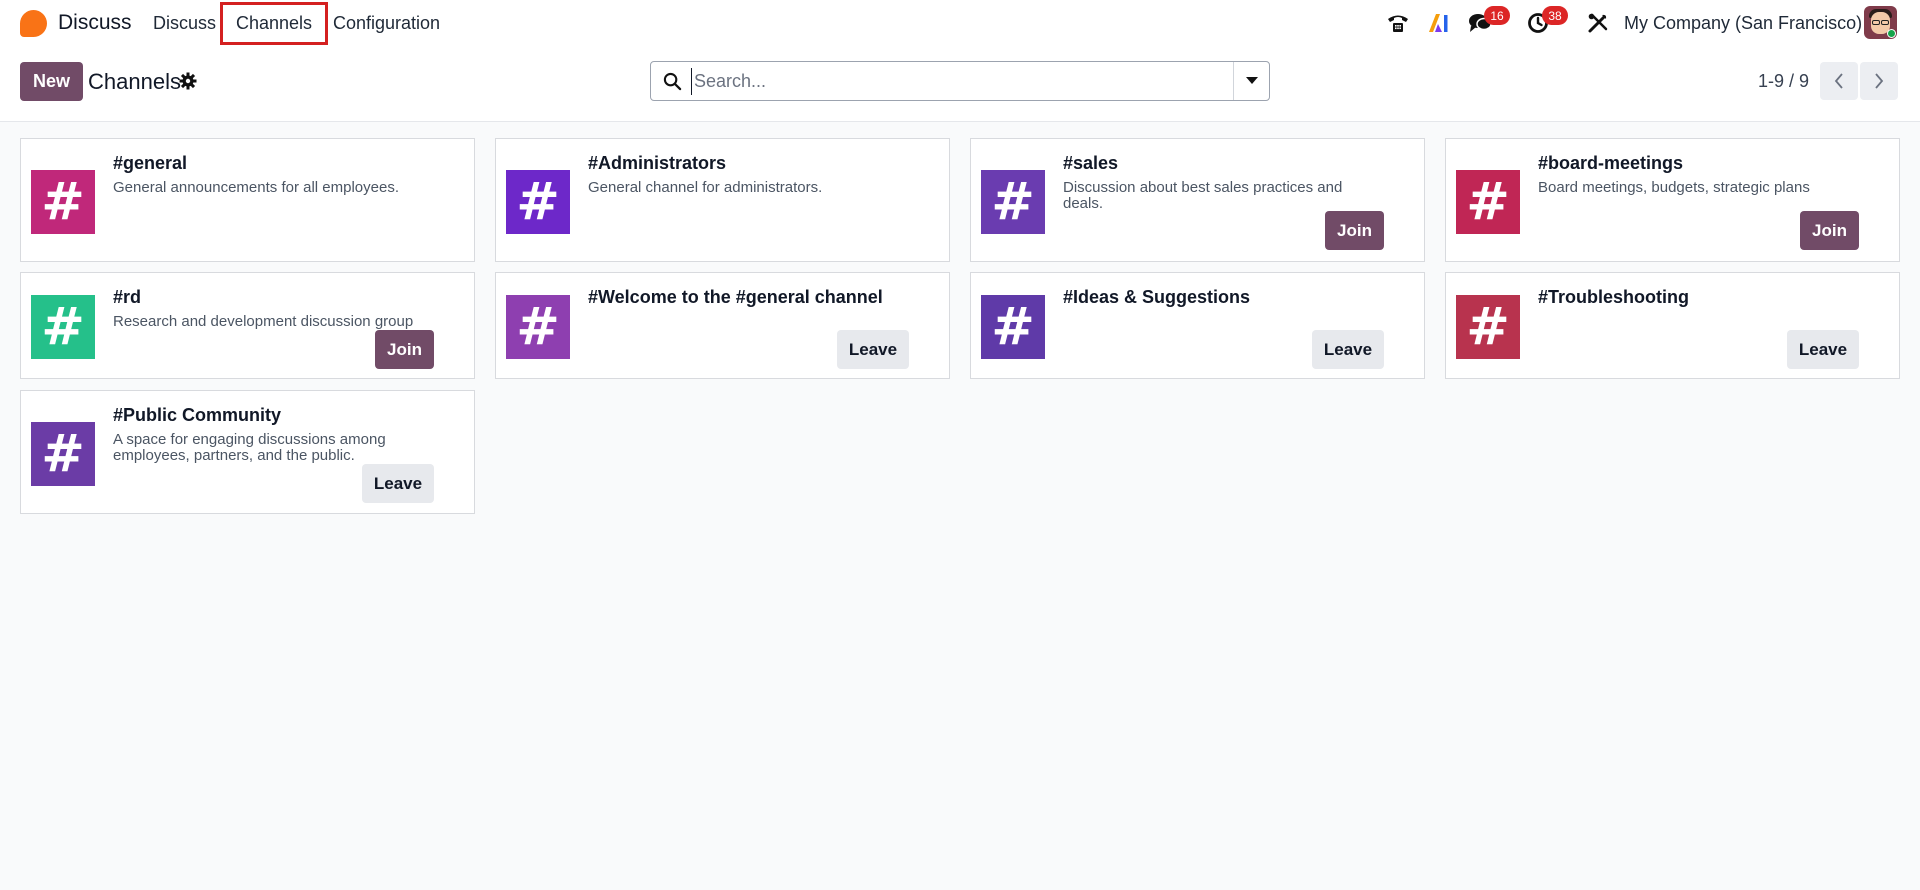  Describe the element at coordinates (657, 163) in the screenshot. I see `channel-name: #Administrators` at that location.